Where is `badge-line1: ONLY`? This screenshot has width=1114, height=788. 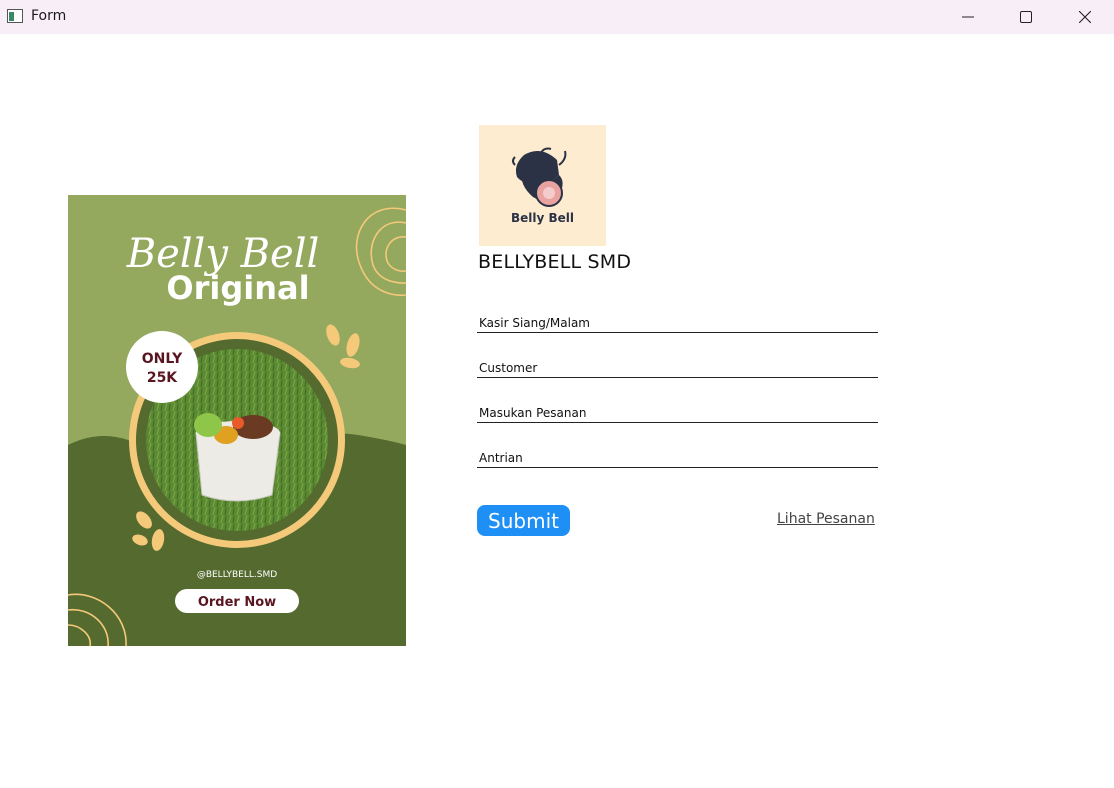
badge-line1: ONLY is located at coordinates (162, 359).